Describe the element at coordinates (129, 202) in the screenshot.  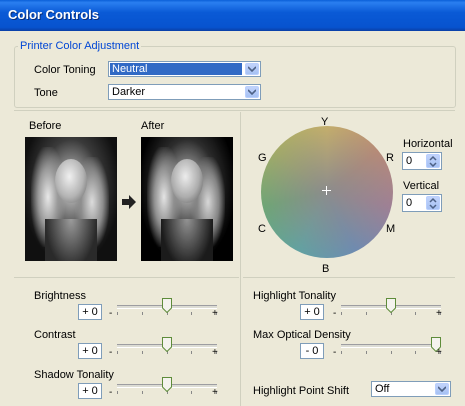
I see `arrow-right-icon` at that location.